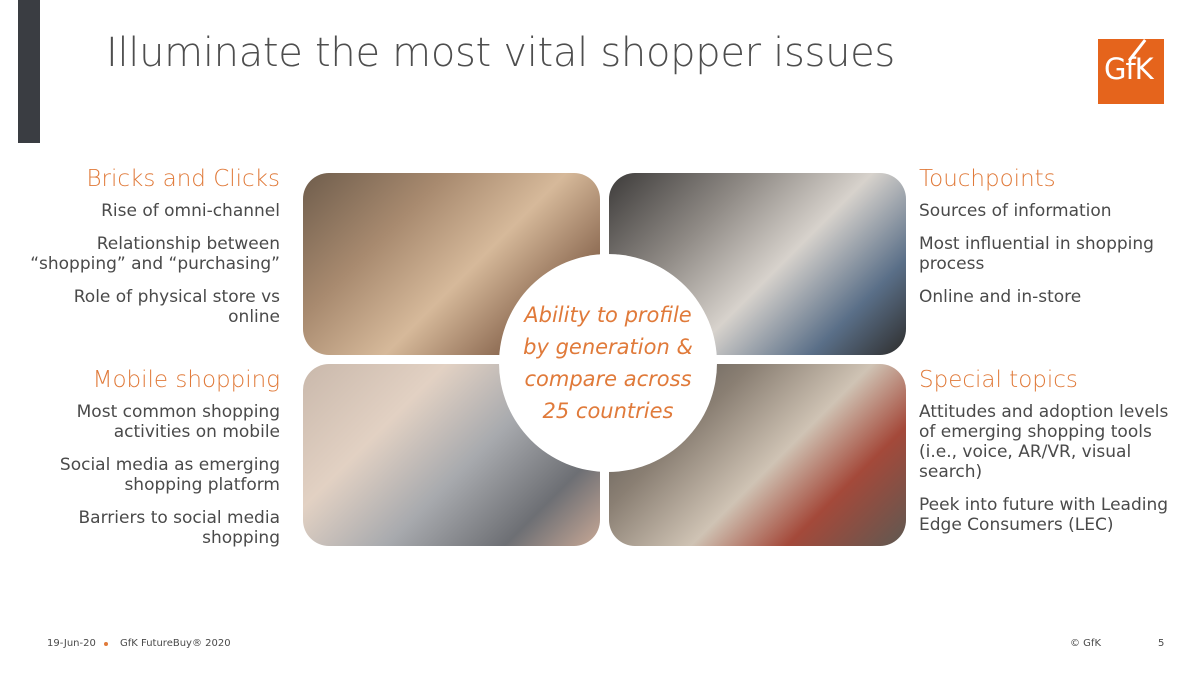 The height and width of the screenshot is (675, 1200). I want to click on section-heading: Bricks and Clicks, so click(183, 179).